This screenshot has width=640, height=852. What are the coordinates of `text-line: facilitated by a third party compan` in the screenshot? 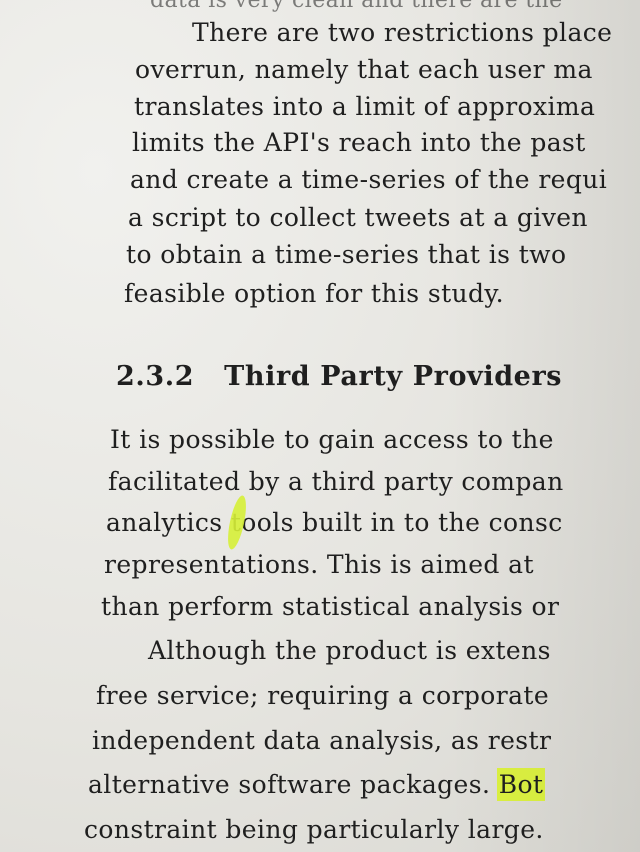 It's located at (336, 481).